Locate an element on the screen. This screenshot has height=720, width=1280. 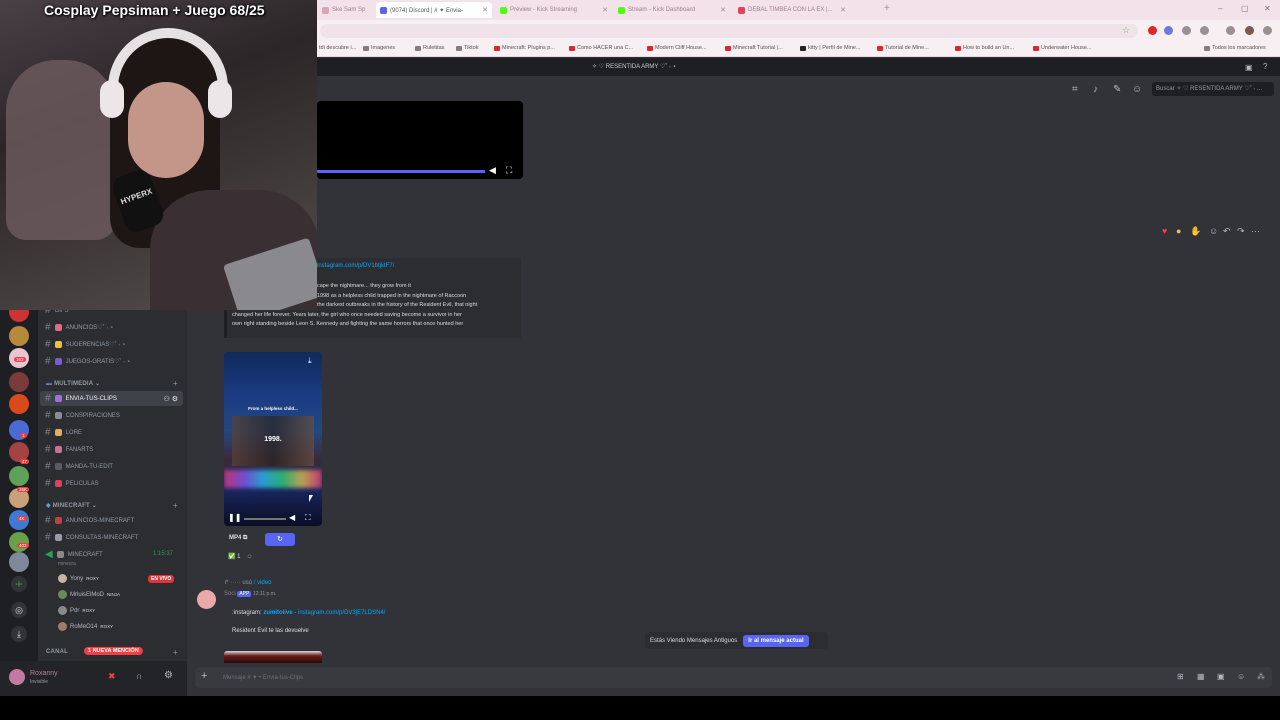
category-multimedia: ▬ MULTIMEDIA ⌄ is located at coordinates (73, 383).